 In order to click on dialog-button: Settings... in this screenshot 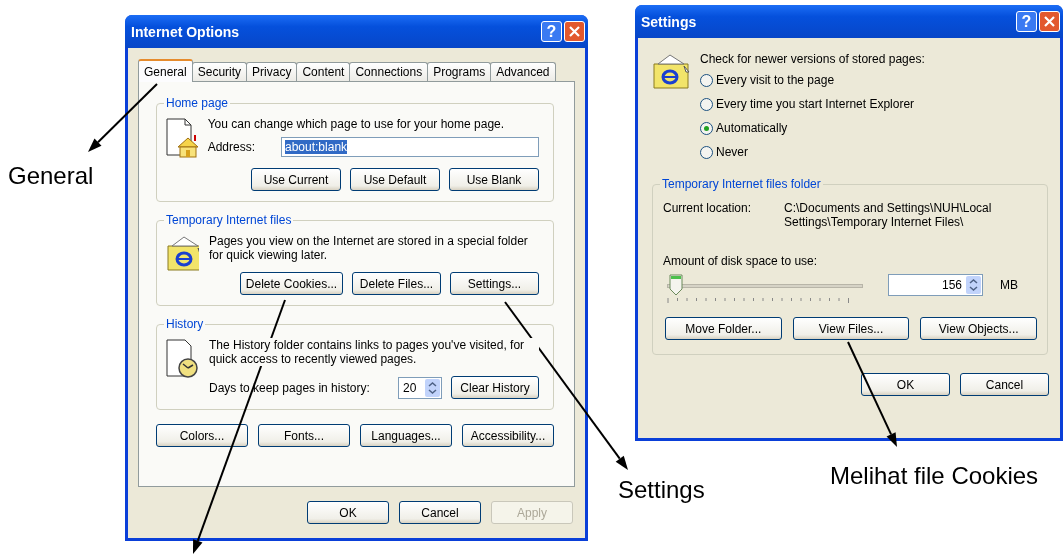, I will do `click(494, 283)`.